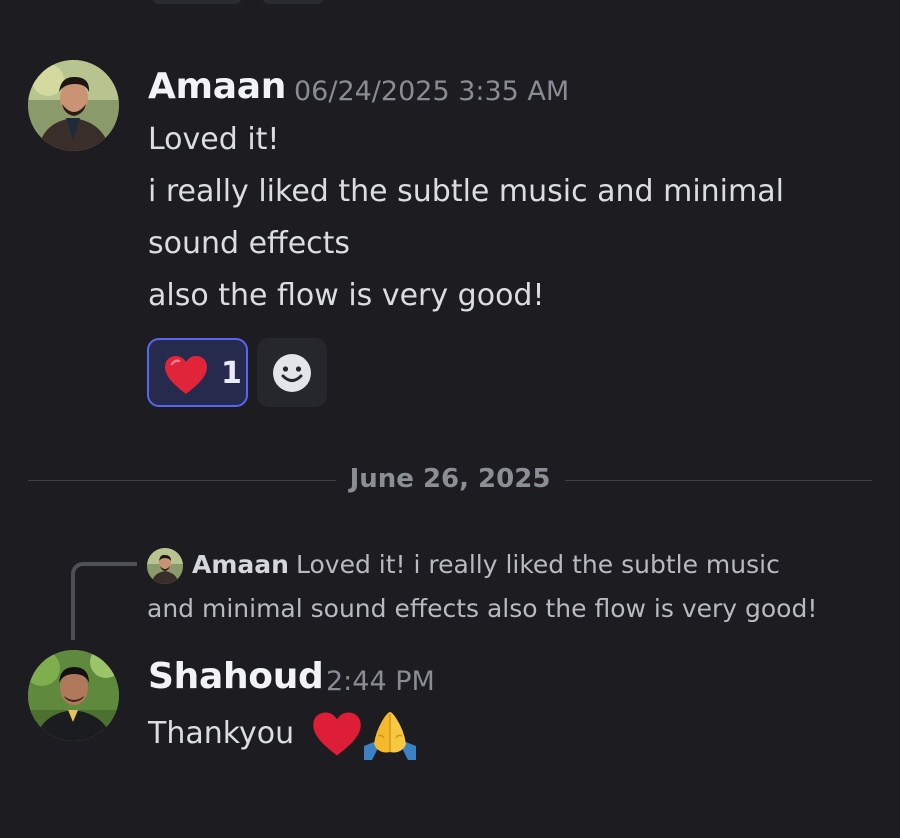  I want to click on reaction-count: 1, so click(231, 373).